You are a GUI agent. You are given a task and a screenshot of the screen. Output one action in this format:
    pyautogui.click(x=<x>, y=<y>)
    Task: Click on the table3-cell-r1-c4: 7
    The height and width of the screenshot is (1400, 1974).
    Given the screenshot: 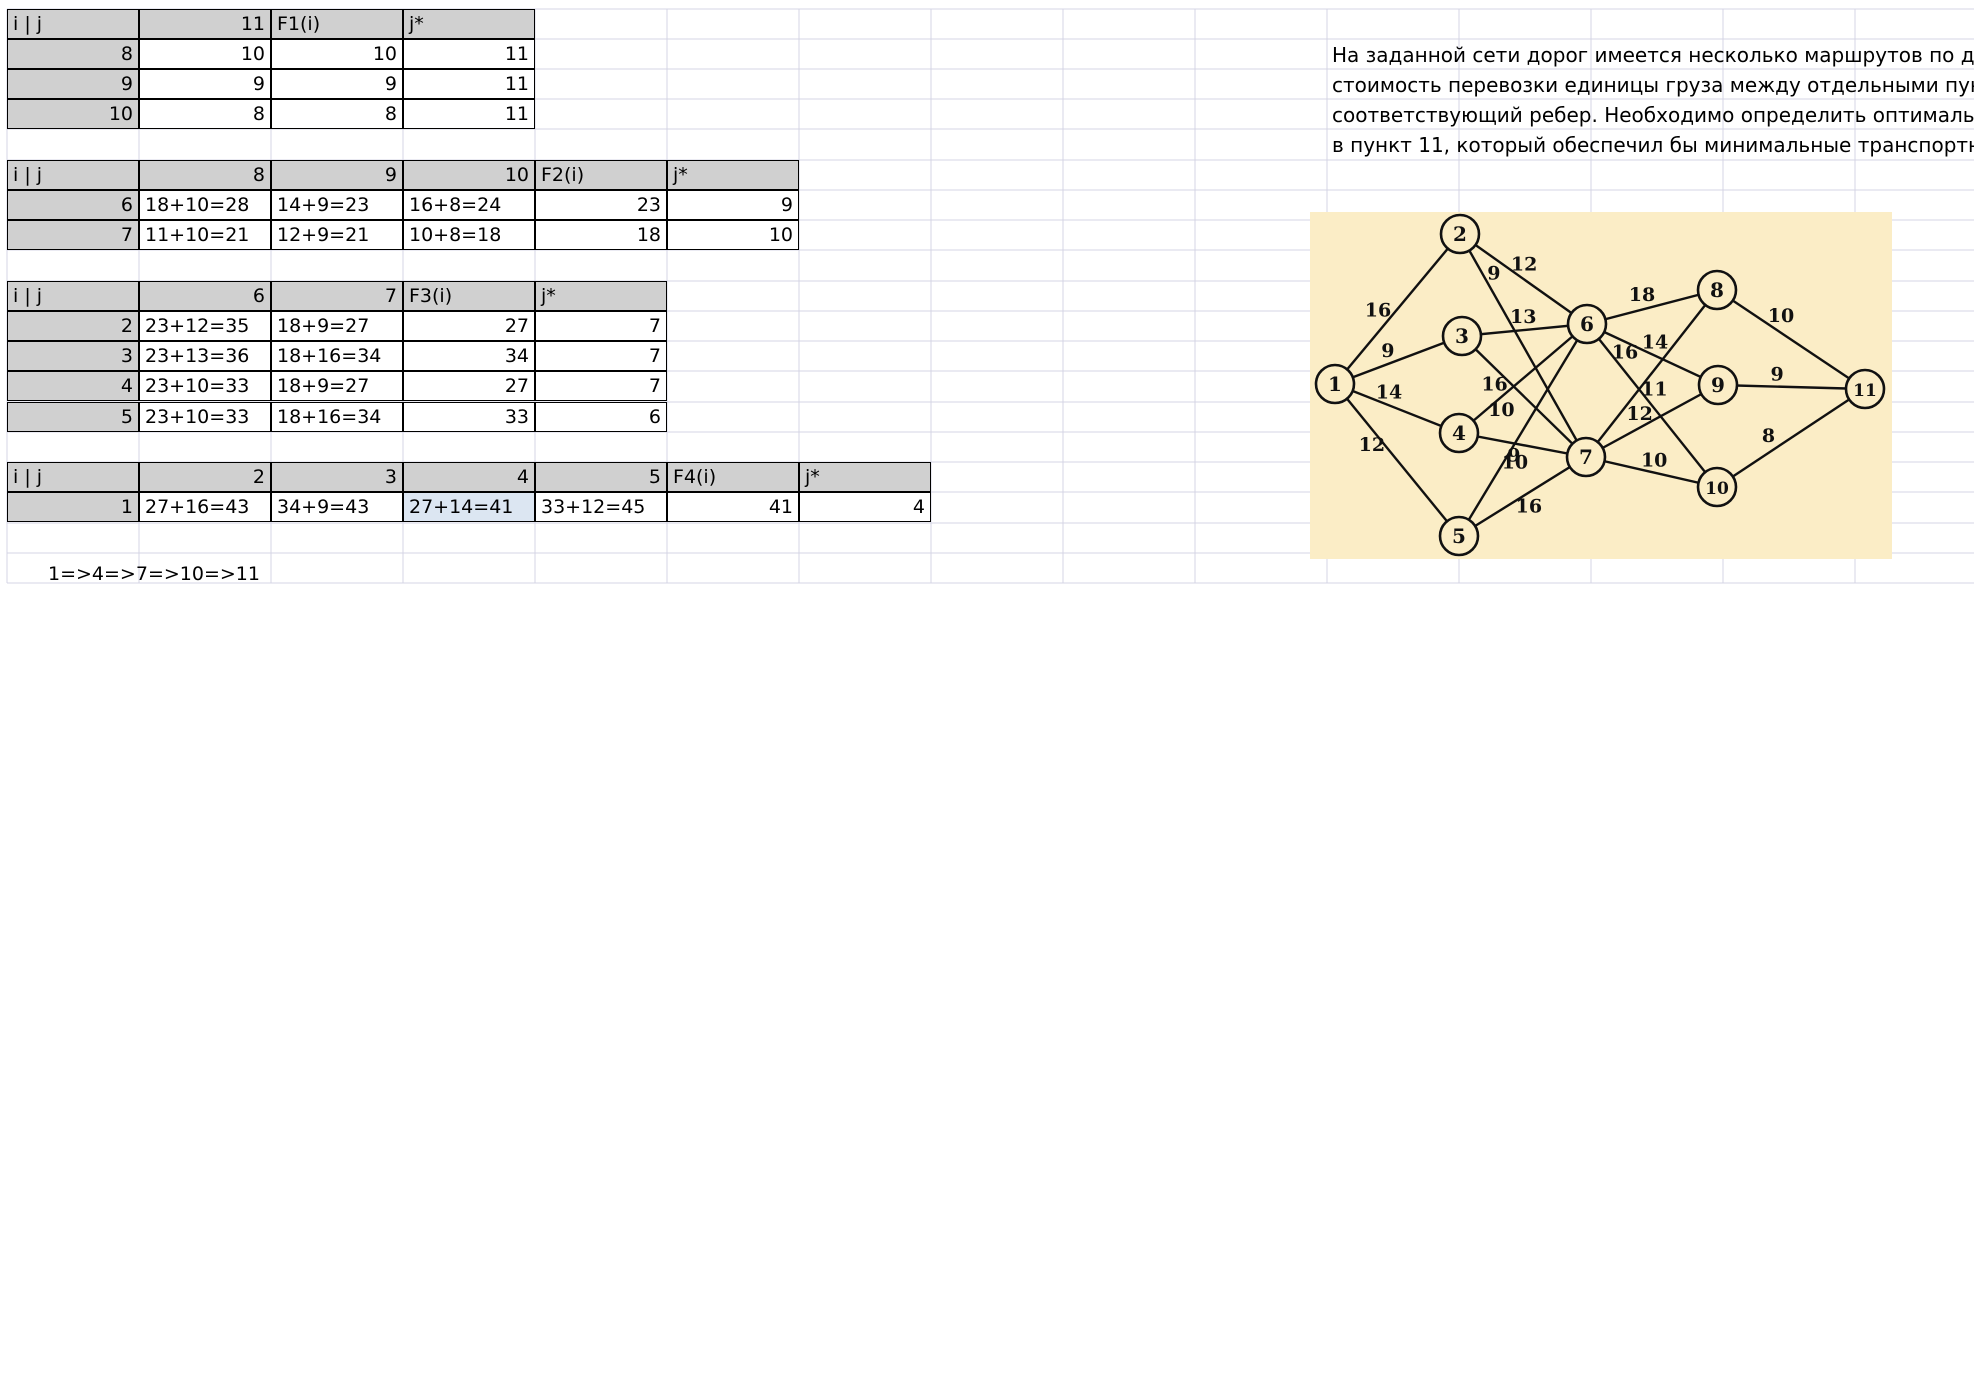 What is the action you would take?
    pyautogui.click(x=601, y=356)
    